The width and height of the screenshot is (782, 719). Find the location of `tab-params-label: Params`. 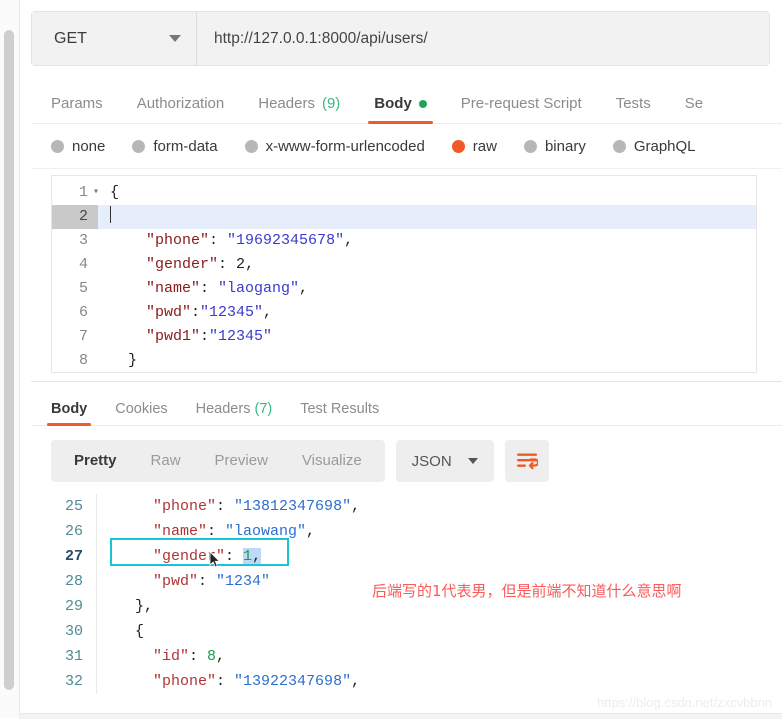

tab-params-label: Params is located at coordinates (77, 103).